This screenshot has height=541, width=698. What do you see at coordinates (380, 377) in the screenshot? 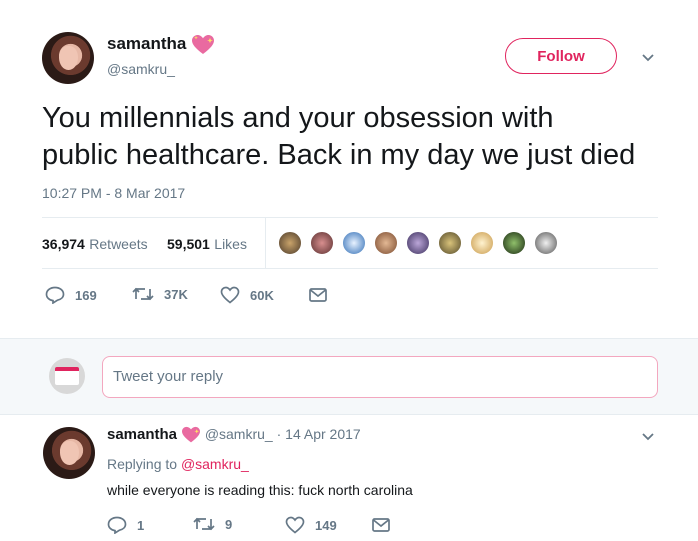
I see `reply-input: Tweet your reply` at bounding box center [380, 377].